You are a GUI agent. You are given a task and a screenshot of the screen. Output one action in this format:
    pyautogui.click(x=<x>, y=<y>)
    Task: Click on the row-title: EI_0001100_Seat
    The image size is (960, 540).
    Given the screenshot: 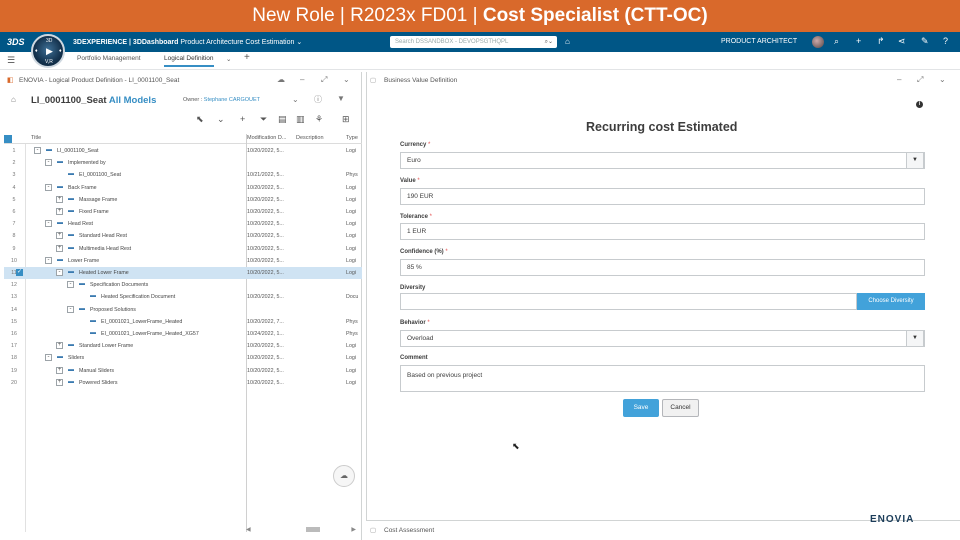 What is the action you would take?
    pyautogui.click(x=100, y=175)
    